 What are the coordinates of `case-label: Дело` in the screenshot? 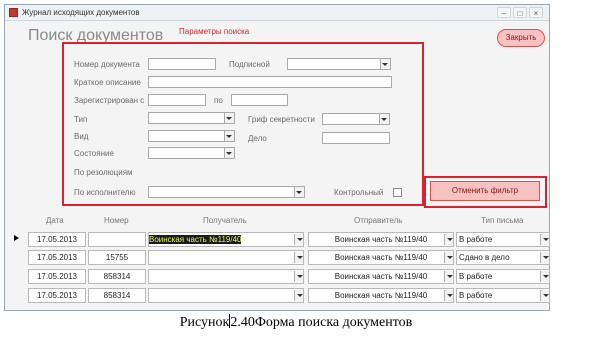 It's located at (257, 138).